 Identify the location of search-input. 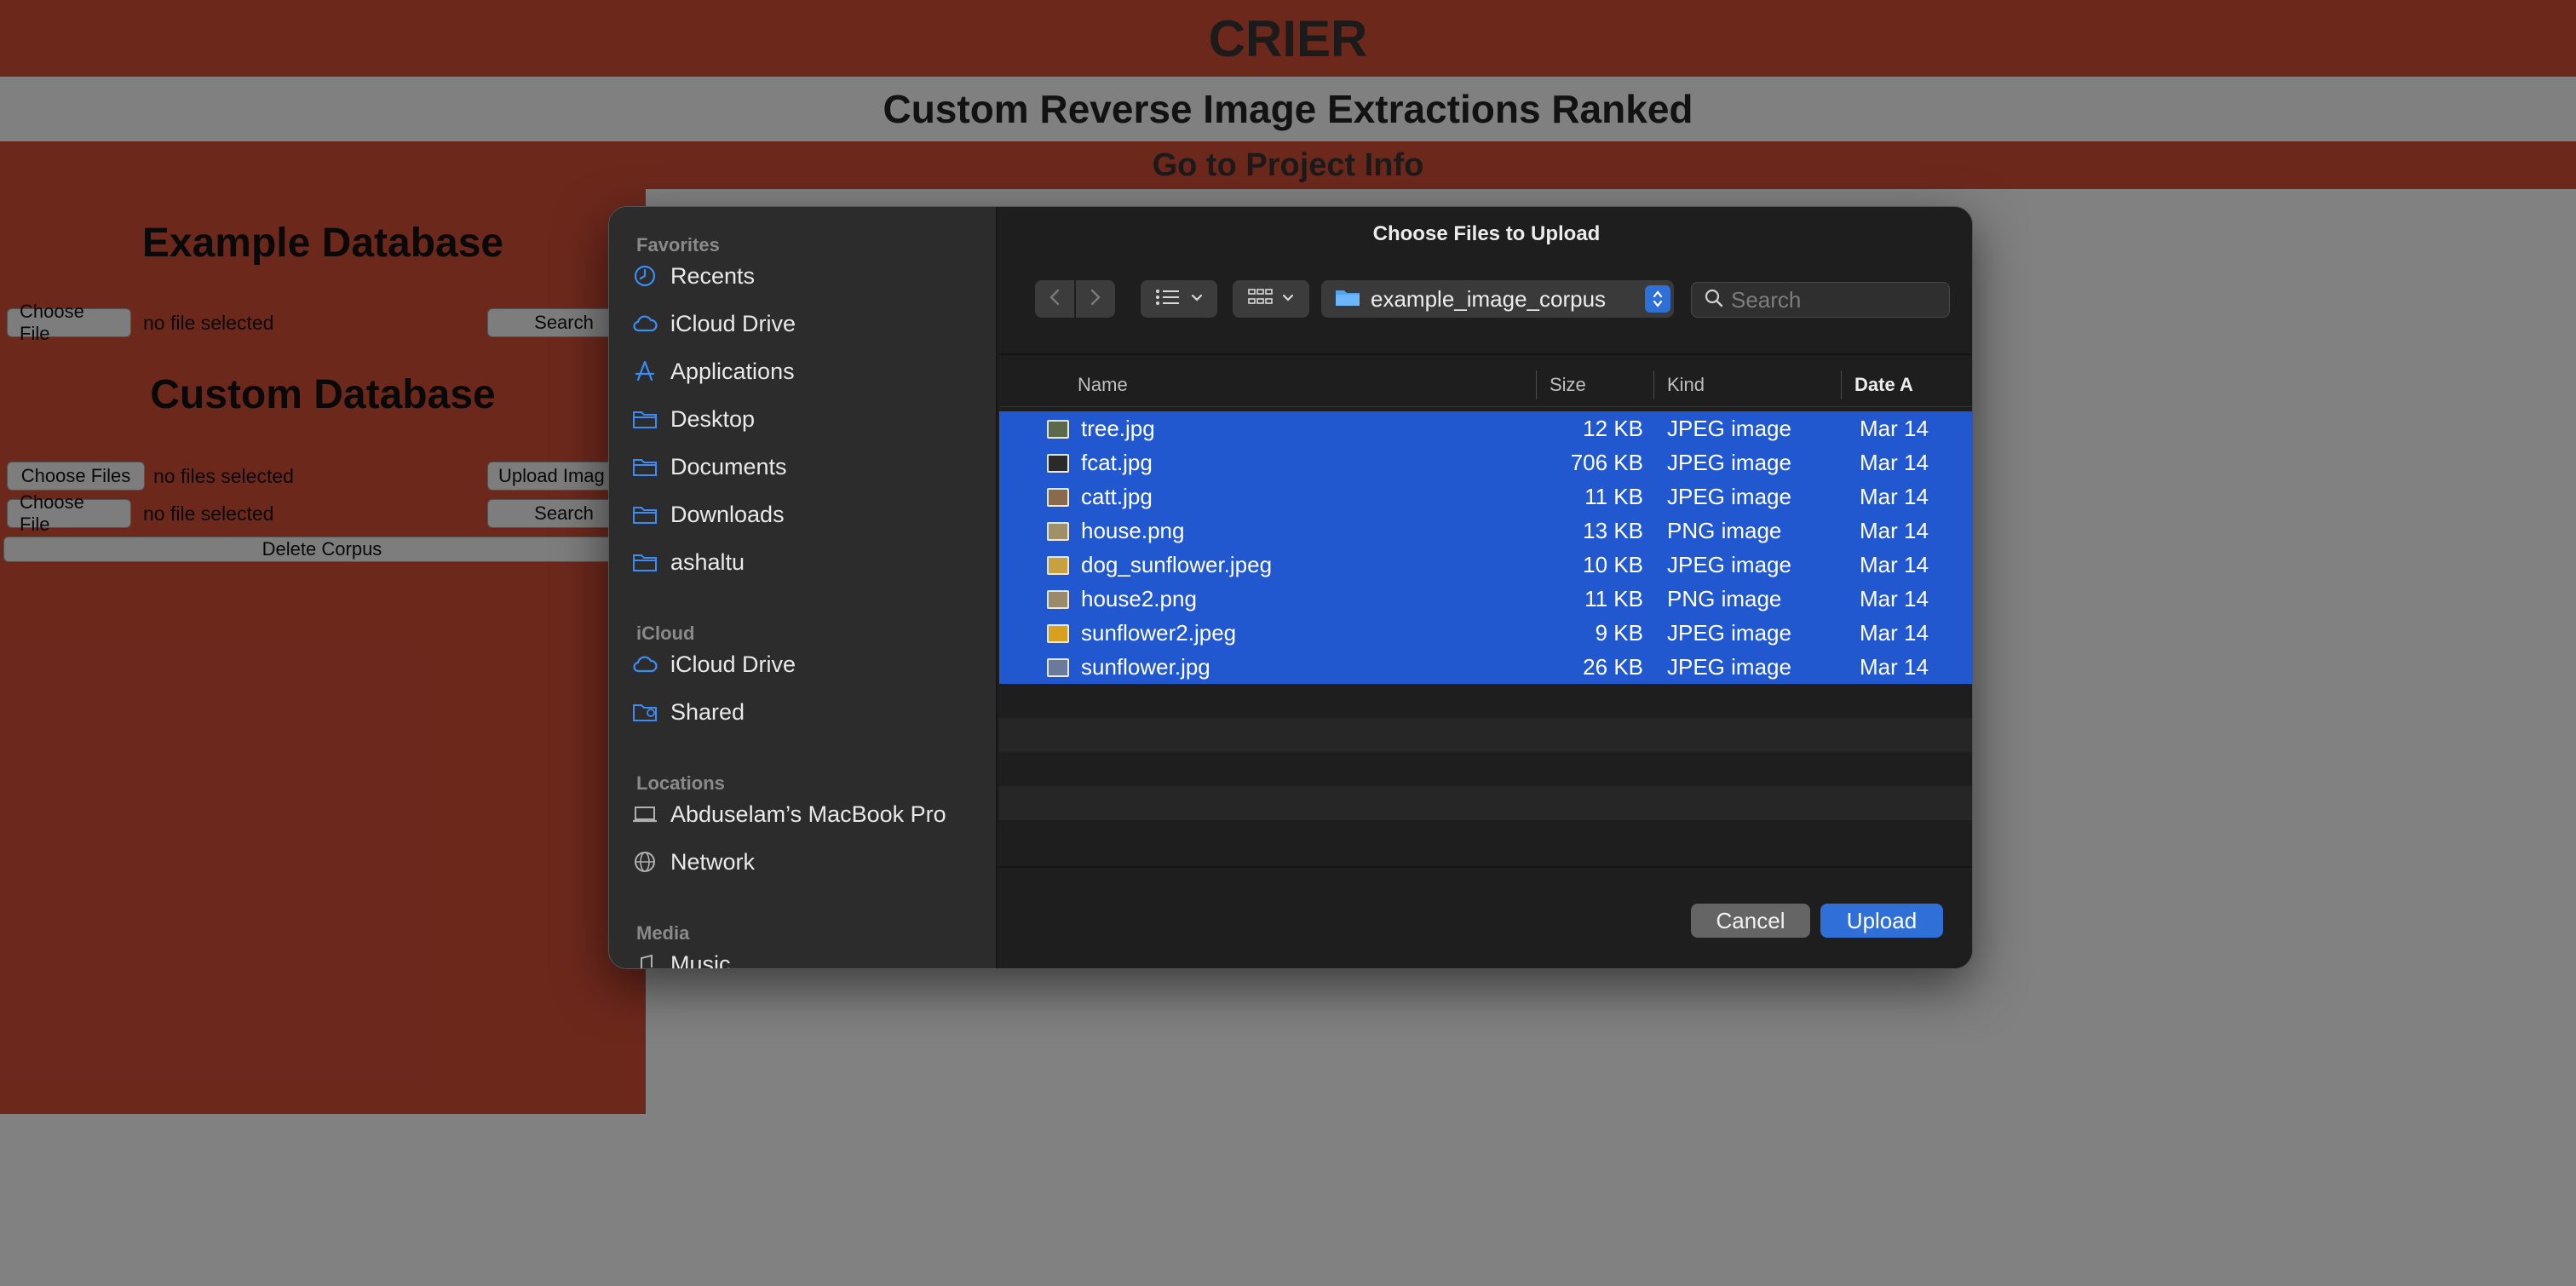
(1833, 299).